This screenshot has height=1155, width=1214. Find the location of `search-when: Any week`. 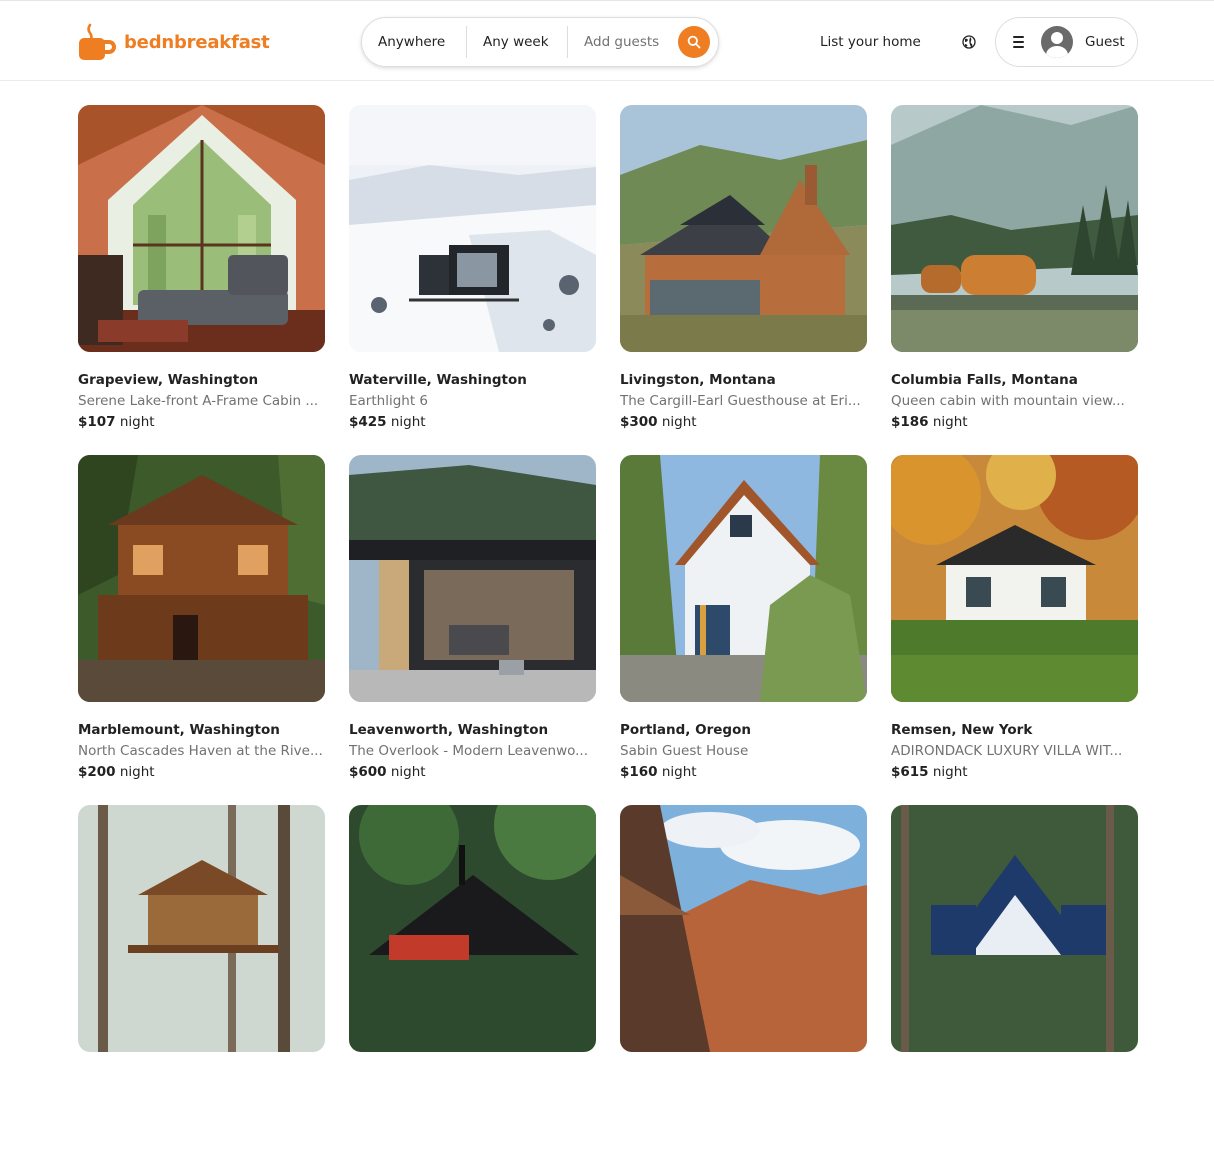

search-when: Any week is located at coordinates (517, 42).